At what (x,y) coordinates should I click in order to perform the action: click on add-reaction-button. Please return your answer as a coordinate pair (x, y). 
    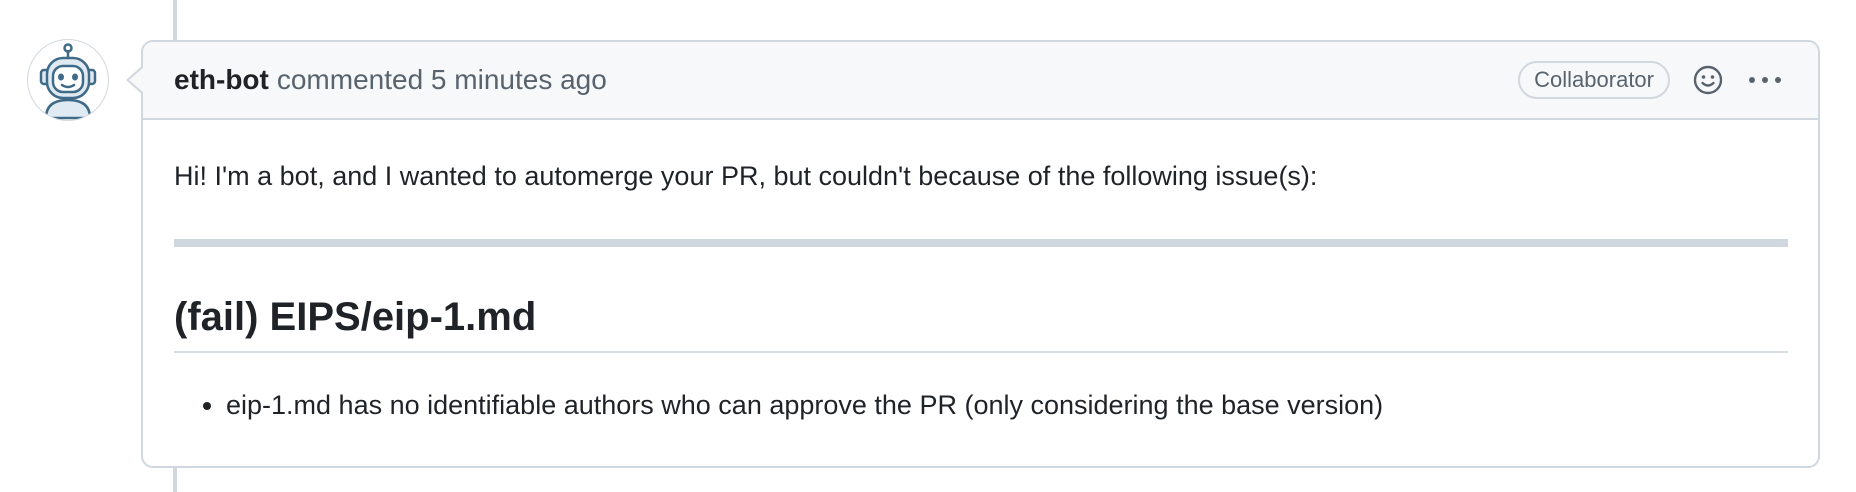
    Looking at the image, I should click on (1708, 80).